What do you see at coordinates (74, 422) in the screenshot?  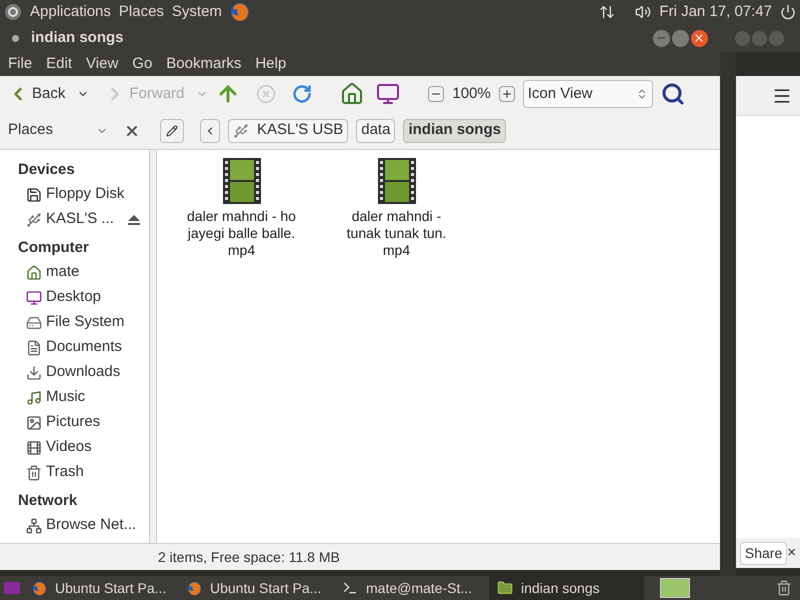 I see `sidebar-item: Pictures` at bounding box center [74, 422].